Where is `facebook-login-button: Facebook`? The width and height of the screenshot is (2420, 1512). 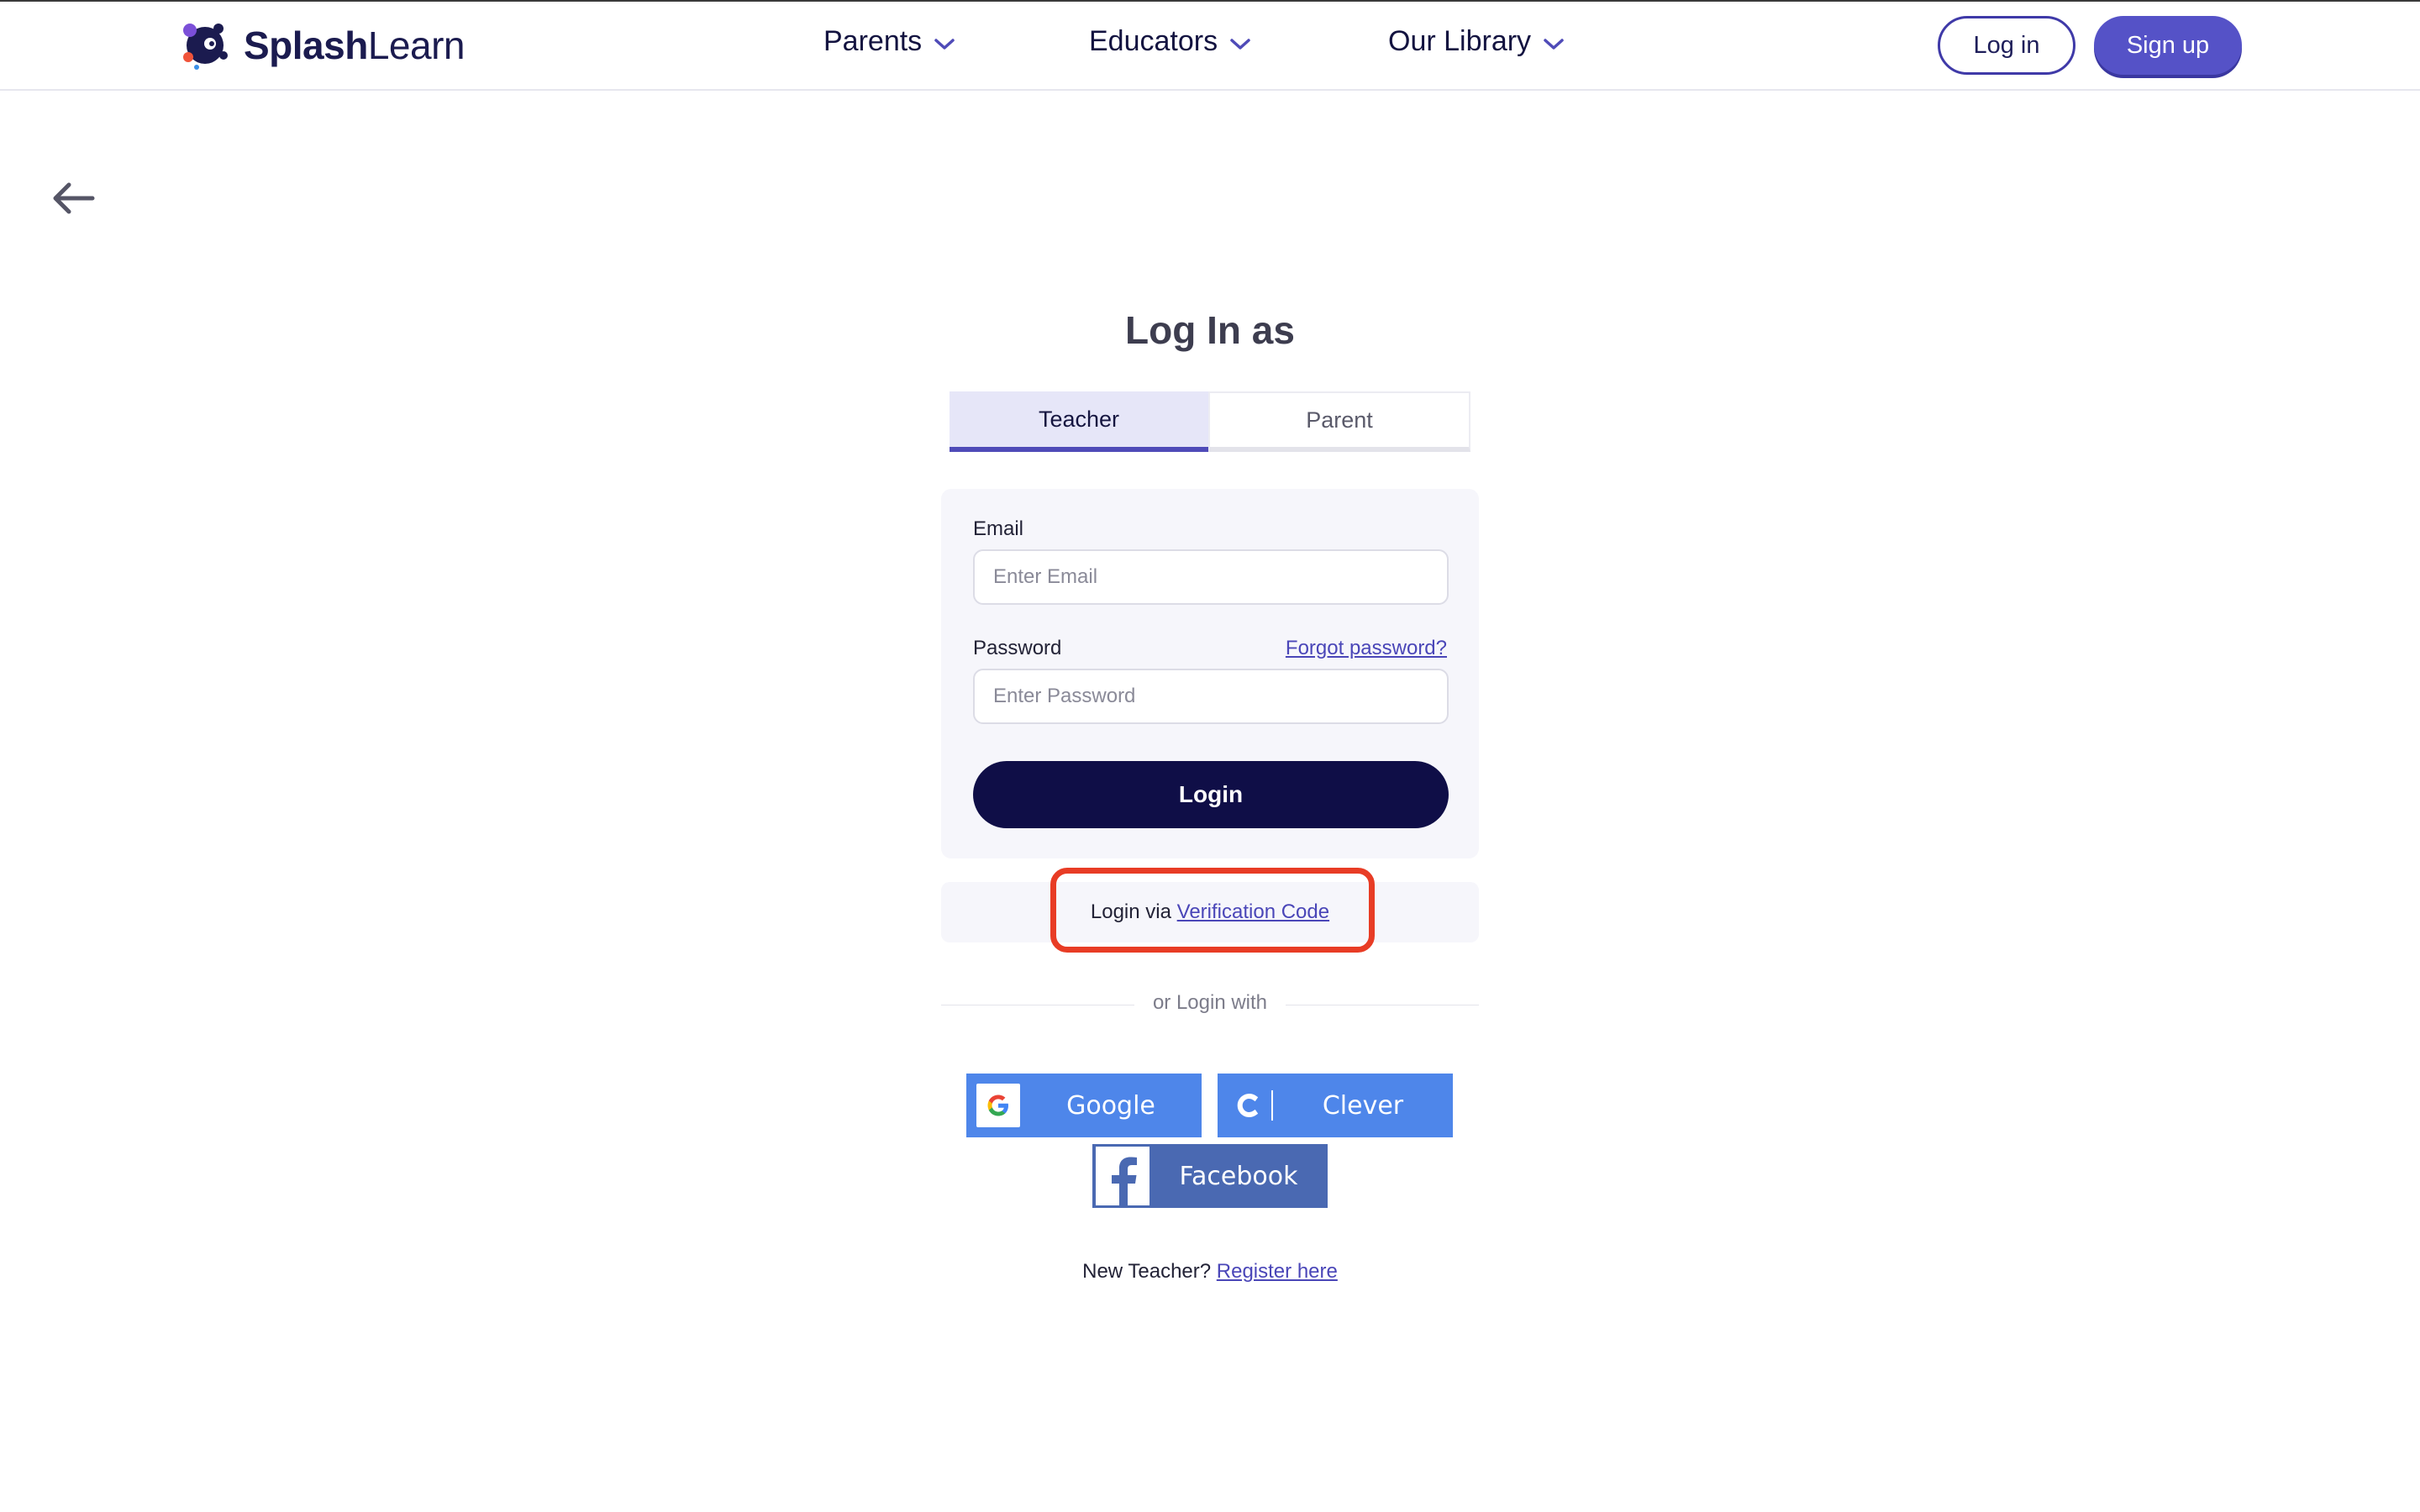
facebook-login-button: Facebook is located at coordinates (1210, 1176).